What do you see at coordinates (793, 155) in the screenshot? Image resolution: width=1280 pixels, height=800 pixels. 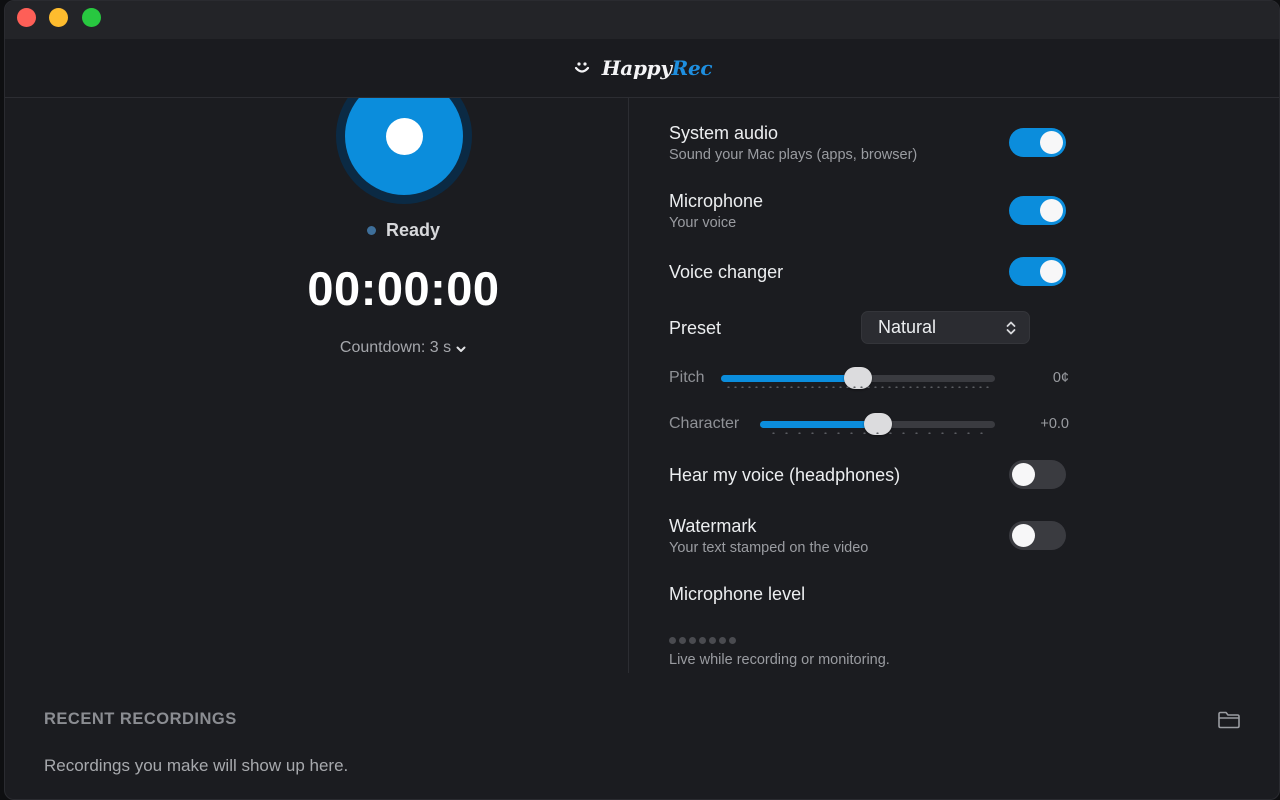 I see `system-audio-subtitle: Sound your Mac plays (apps, browser)` at bounding box center [793, 155].